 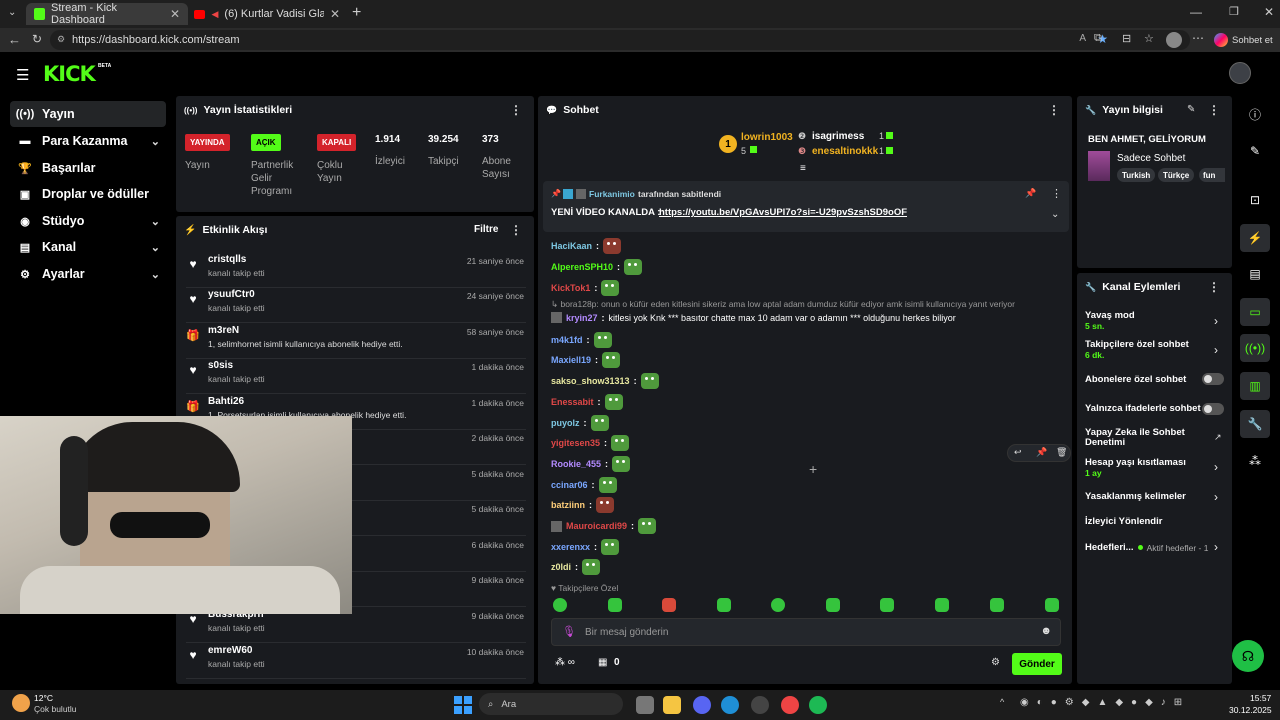 I want to click on activity-username: cristqlls, so click(x=227, y=259).